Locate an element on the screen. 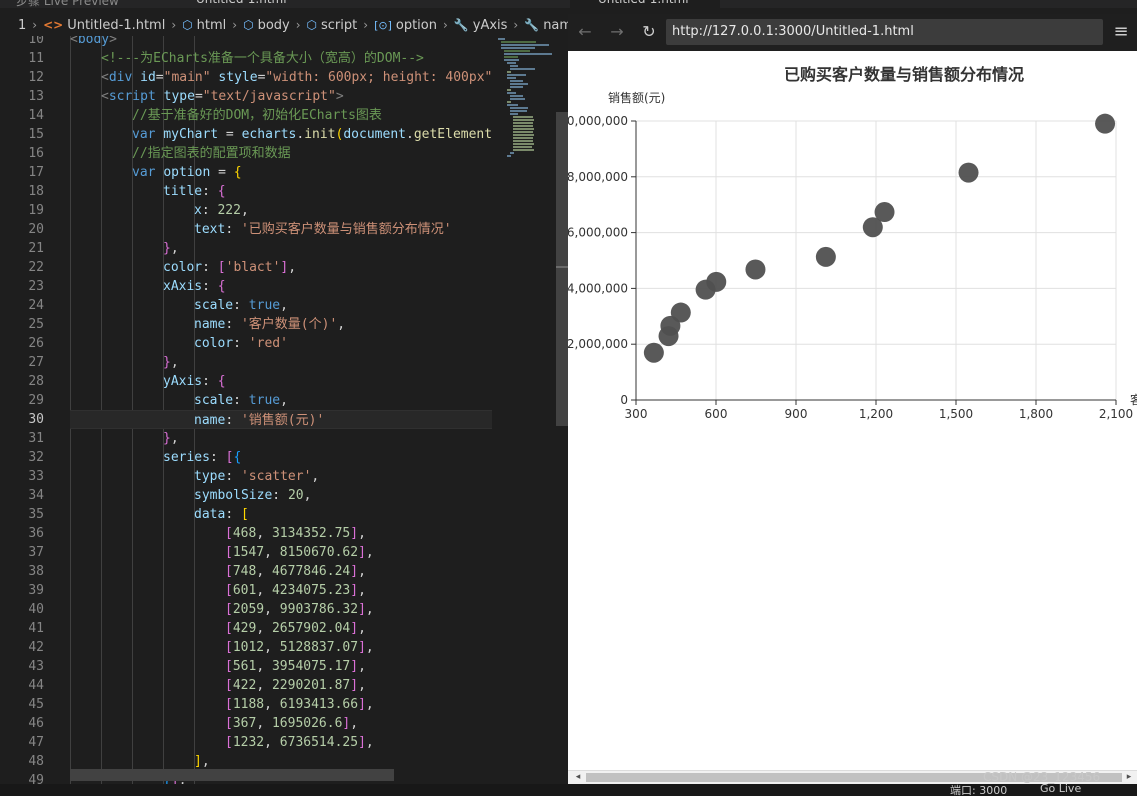  code-token: option is located at coordinates (187, 172).